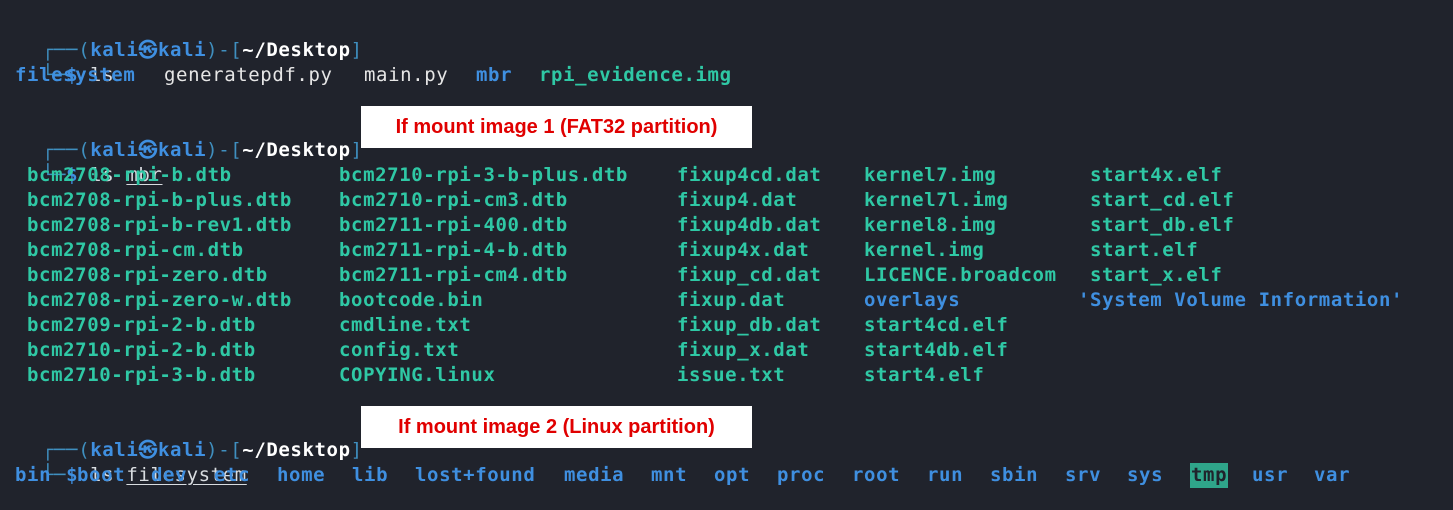  Describe the element at coordinates (1162, 225) in the screenshot. I see `ls-file-entry: start_db.elf` at that location.